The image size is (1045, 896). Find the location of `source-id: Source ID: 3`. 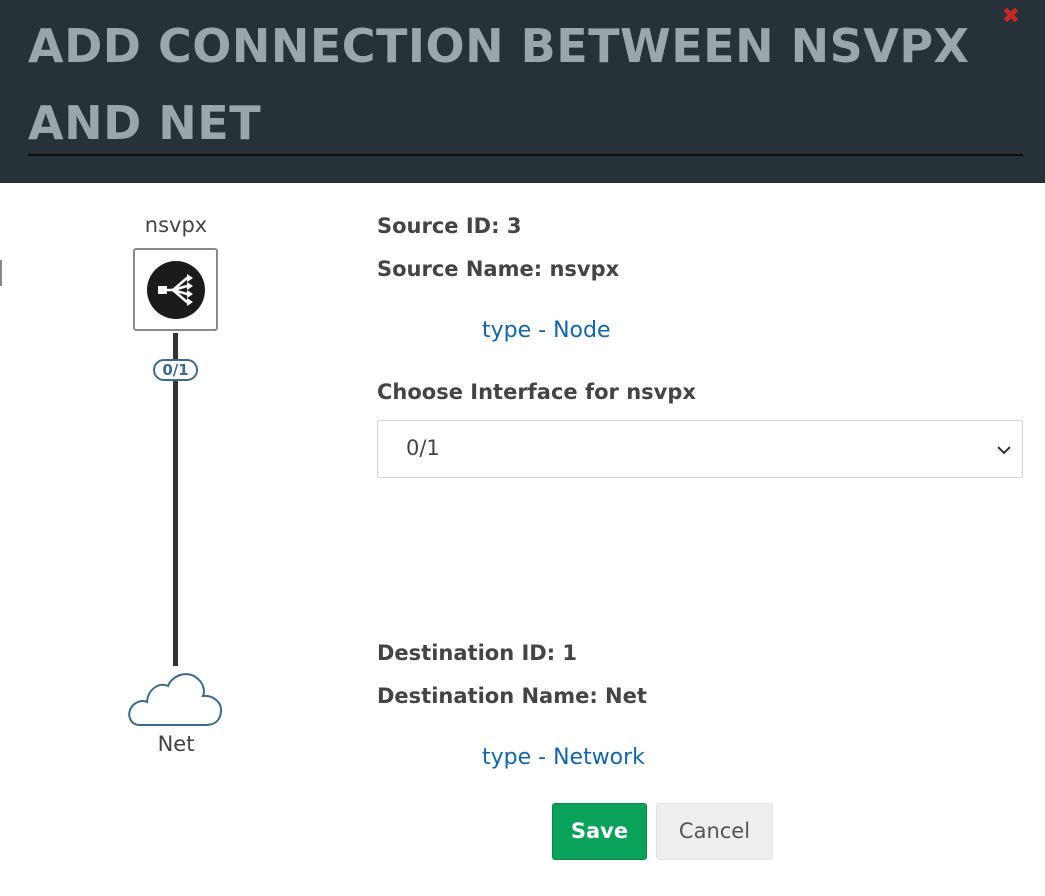

source-id: Source ID: 3 is located at coordinates (449, 226).